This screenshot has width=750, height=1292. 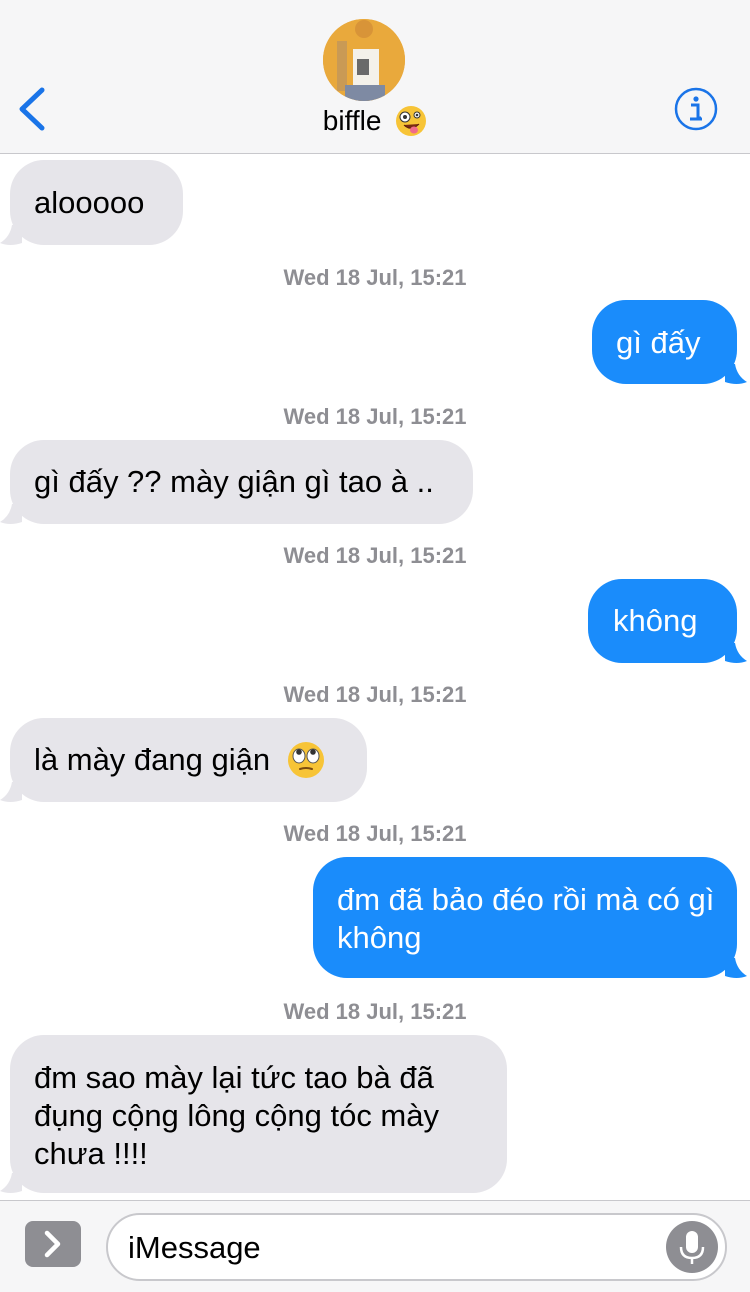 I want to click on microphone-icon, so click(x=692, y=1247).